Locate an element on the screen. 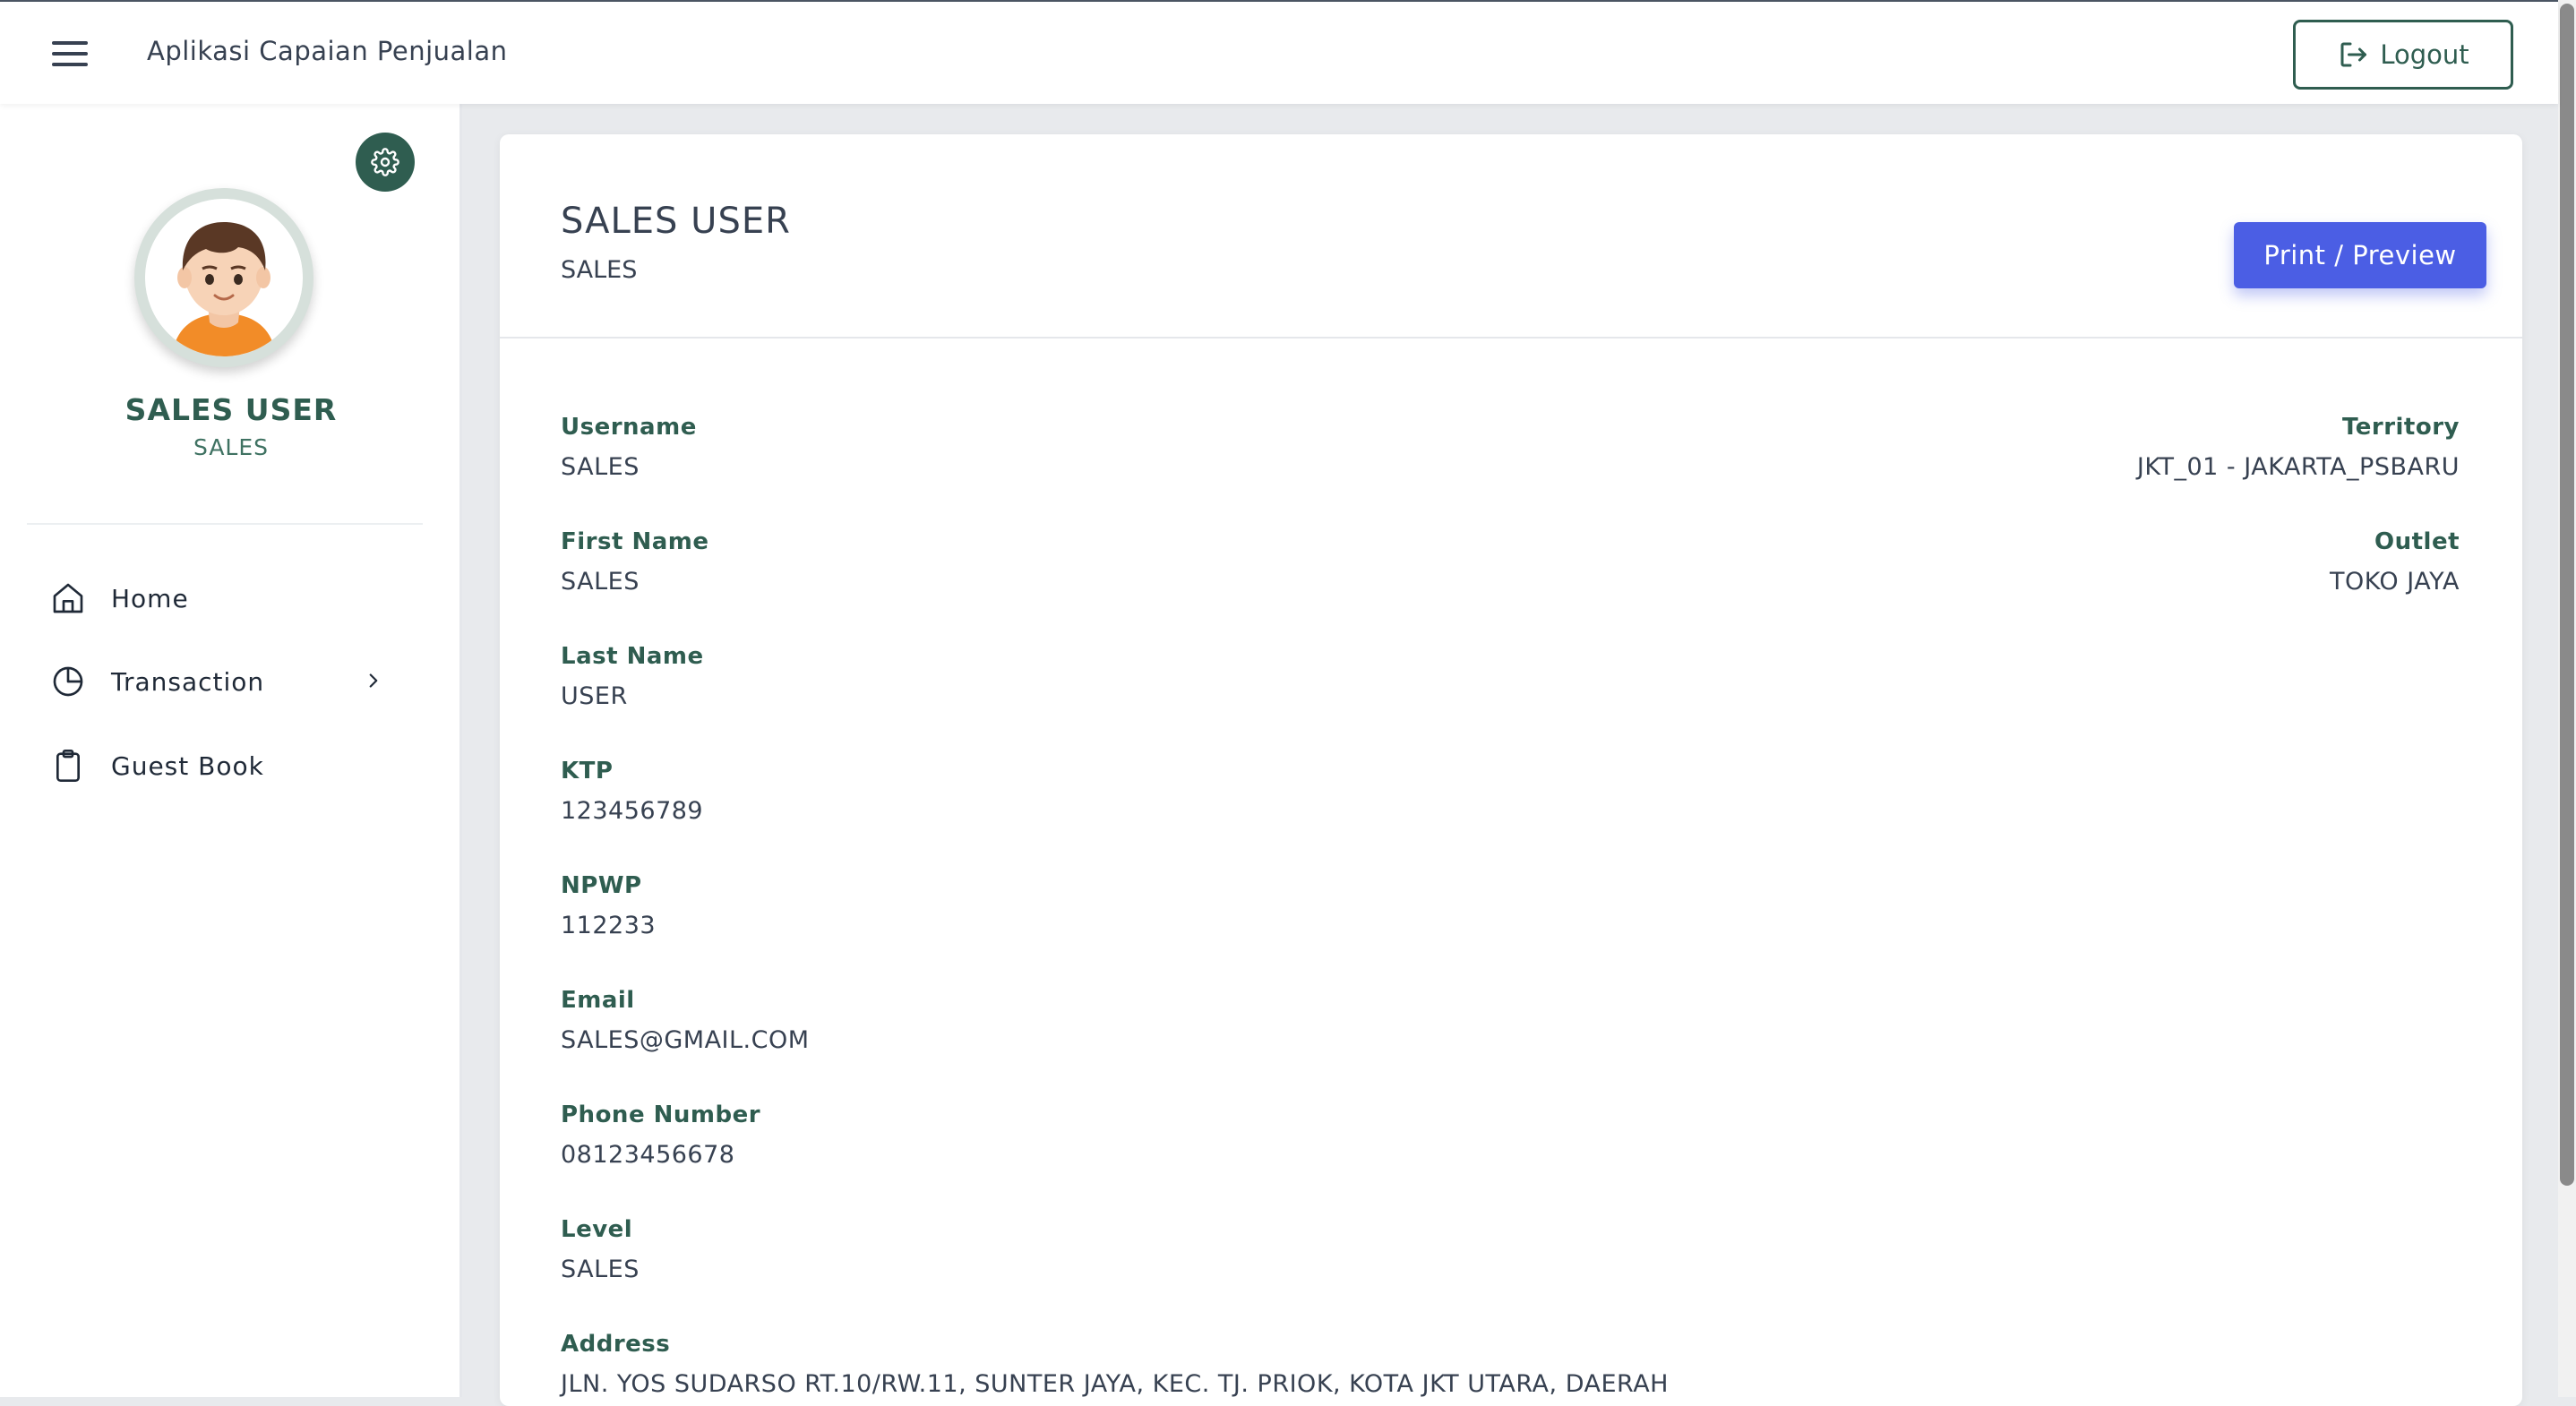 The width and height of the screenshot is (2576, 1406). field-username: Username SALES is located at coordinates (629, 447).